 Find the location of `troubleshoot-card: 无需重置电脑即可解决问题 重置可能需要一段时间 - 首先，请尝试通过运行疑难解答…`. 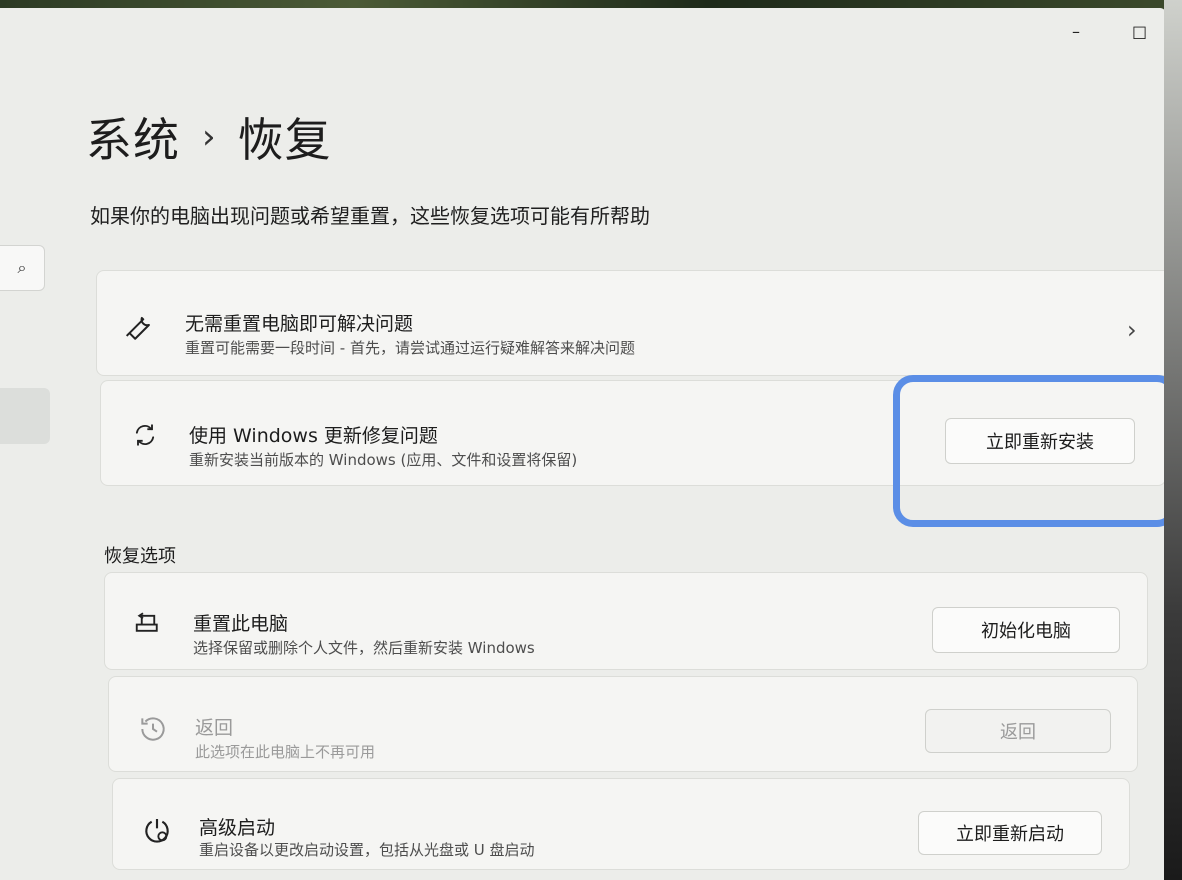

troubleshoot-card: 无需重置电脑即可解决问题 重置可能需要一段时间 - 首先，请尝试通过运行疑难解答… is located at coordinates (631, 323).